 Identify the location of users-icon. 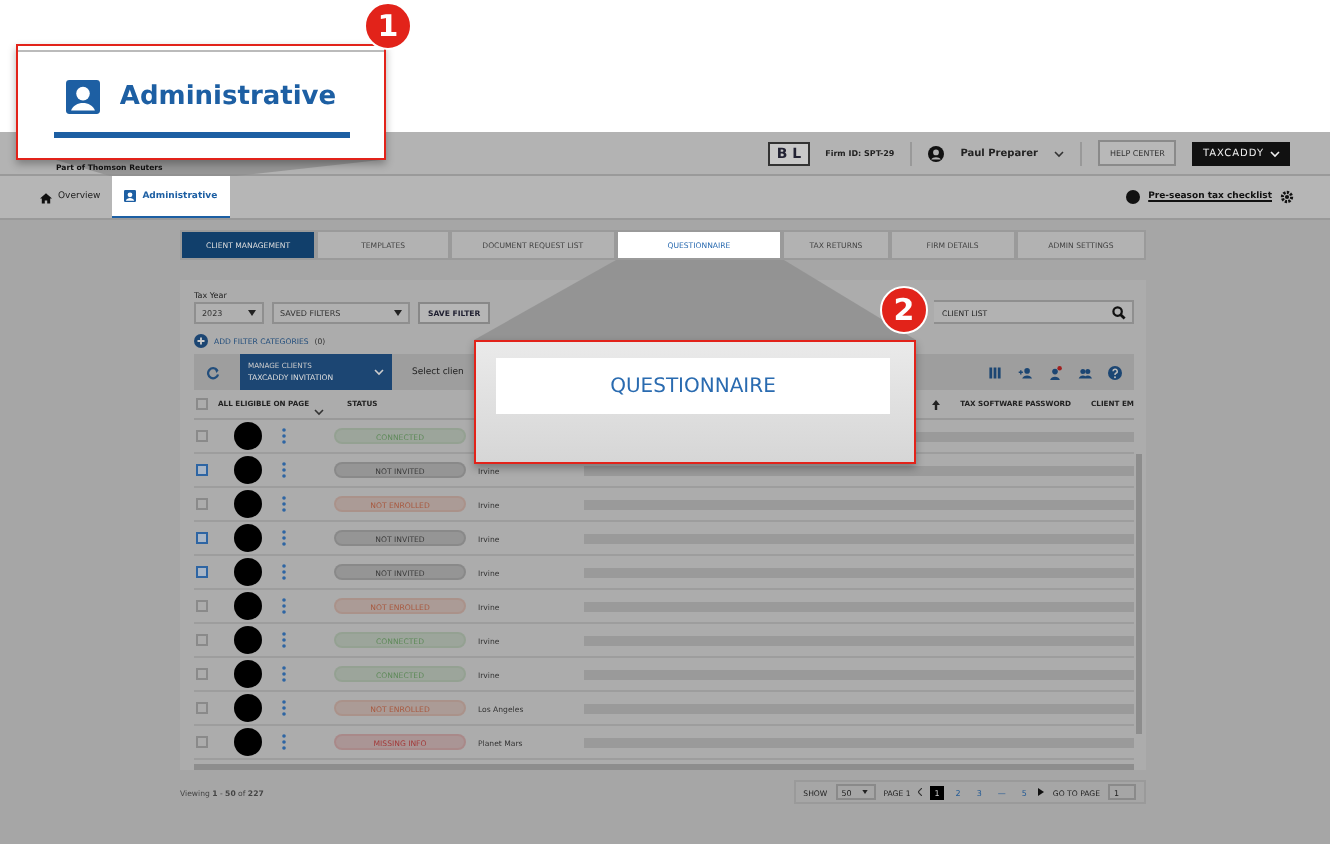
(1085, 372).